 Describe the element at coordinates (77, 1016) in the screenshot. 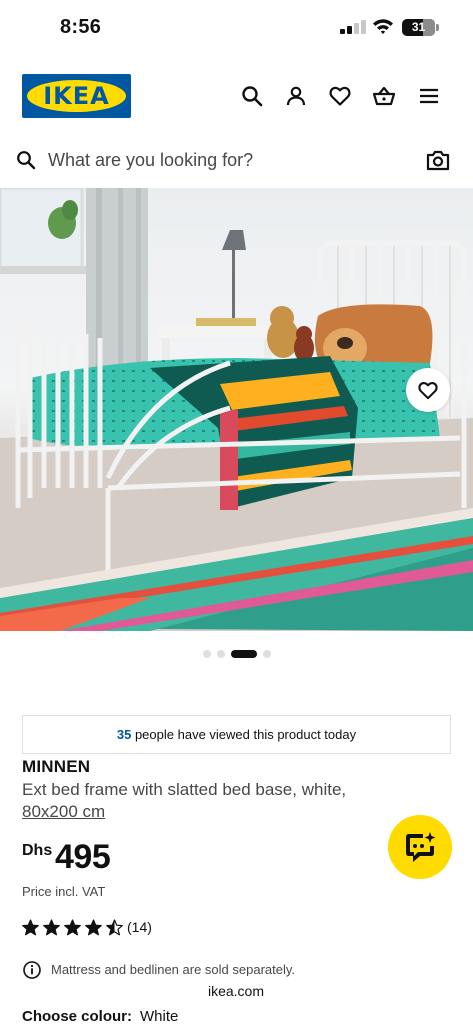

I see `colour-label: Choose colour:` at that location.